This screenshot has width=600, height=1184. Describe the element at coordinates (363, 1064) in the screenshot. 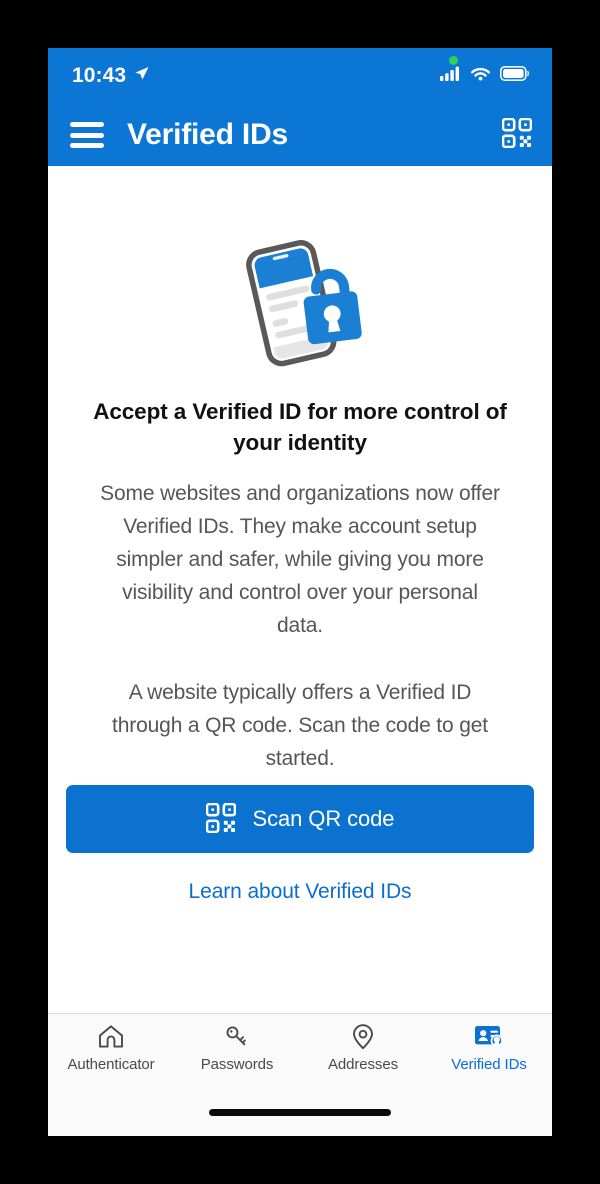

I see `tab-label-addresses: Addresses` at that location.